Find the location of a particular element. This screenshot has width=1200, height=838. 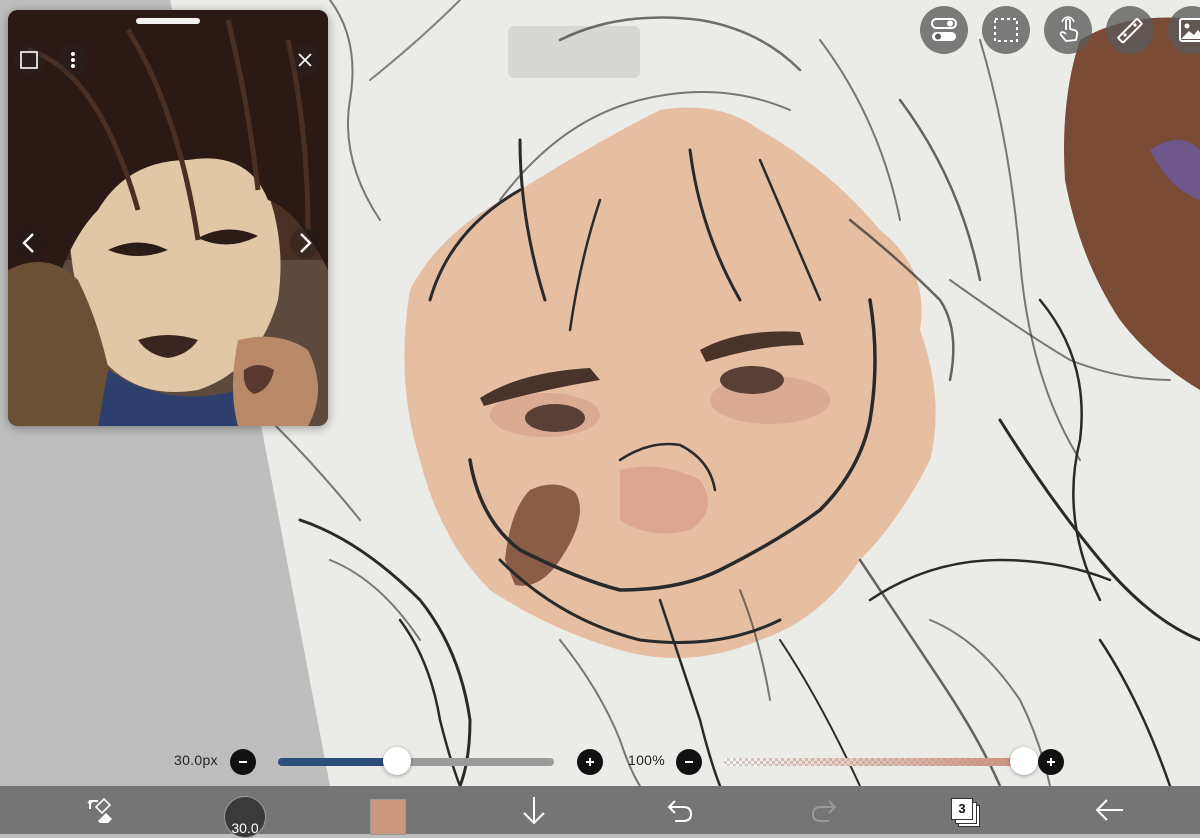

transform-eraser-icon is located at coordinates (99, 810).